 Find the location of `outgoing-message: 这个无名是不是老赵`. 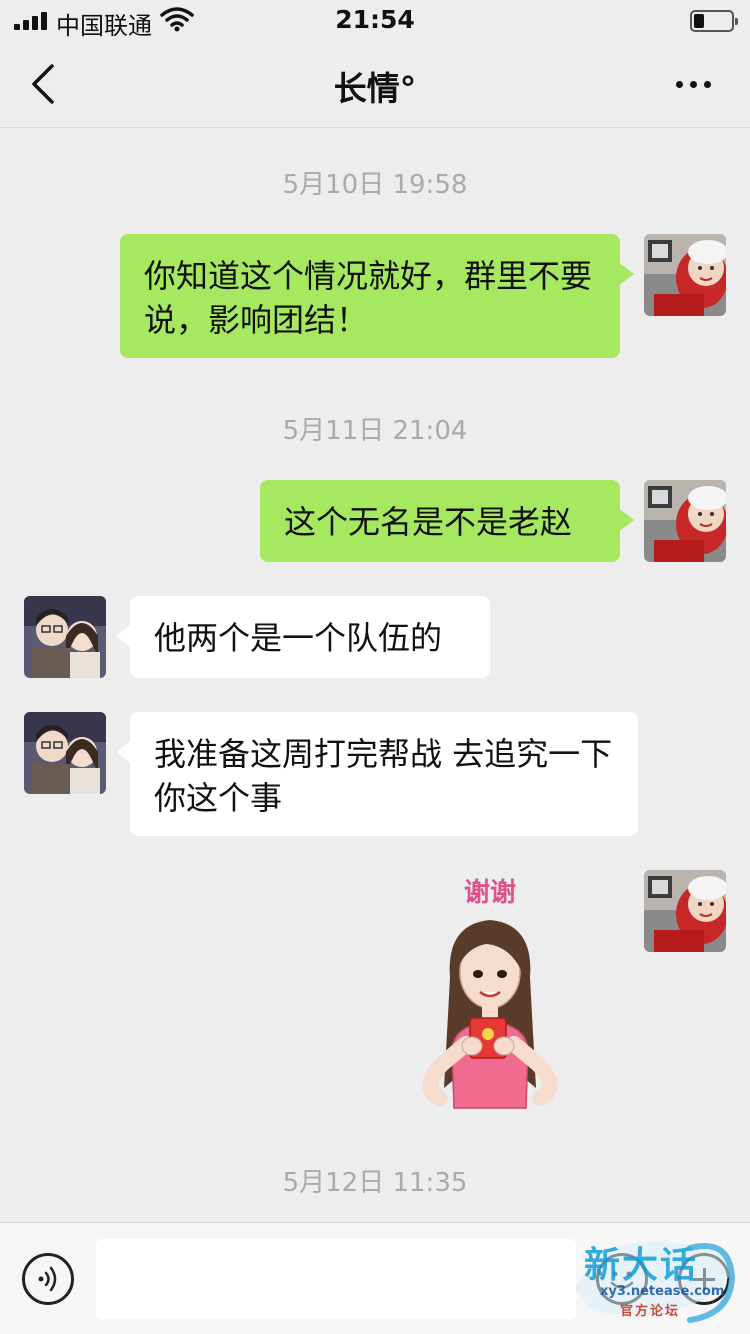

outgoing-message: 这个无名是不是老赵 is located at coordinates (447, 521).